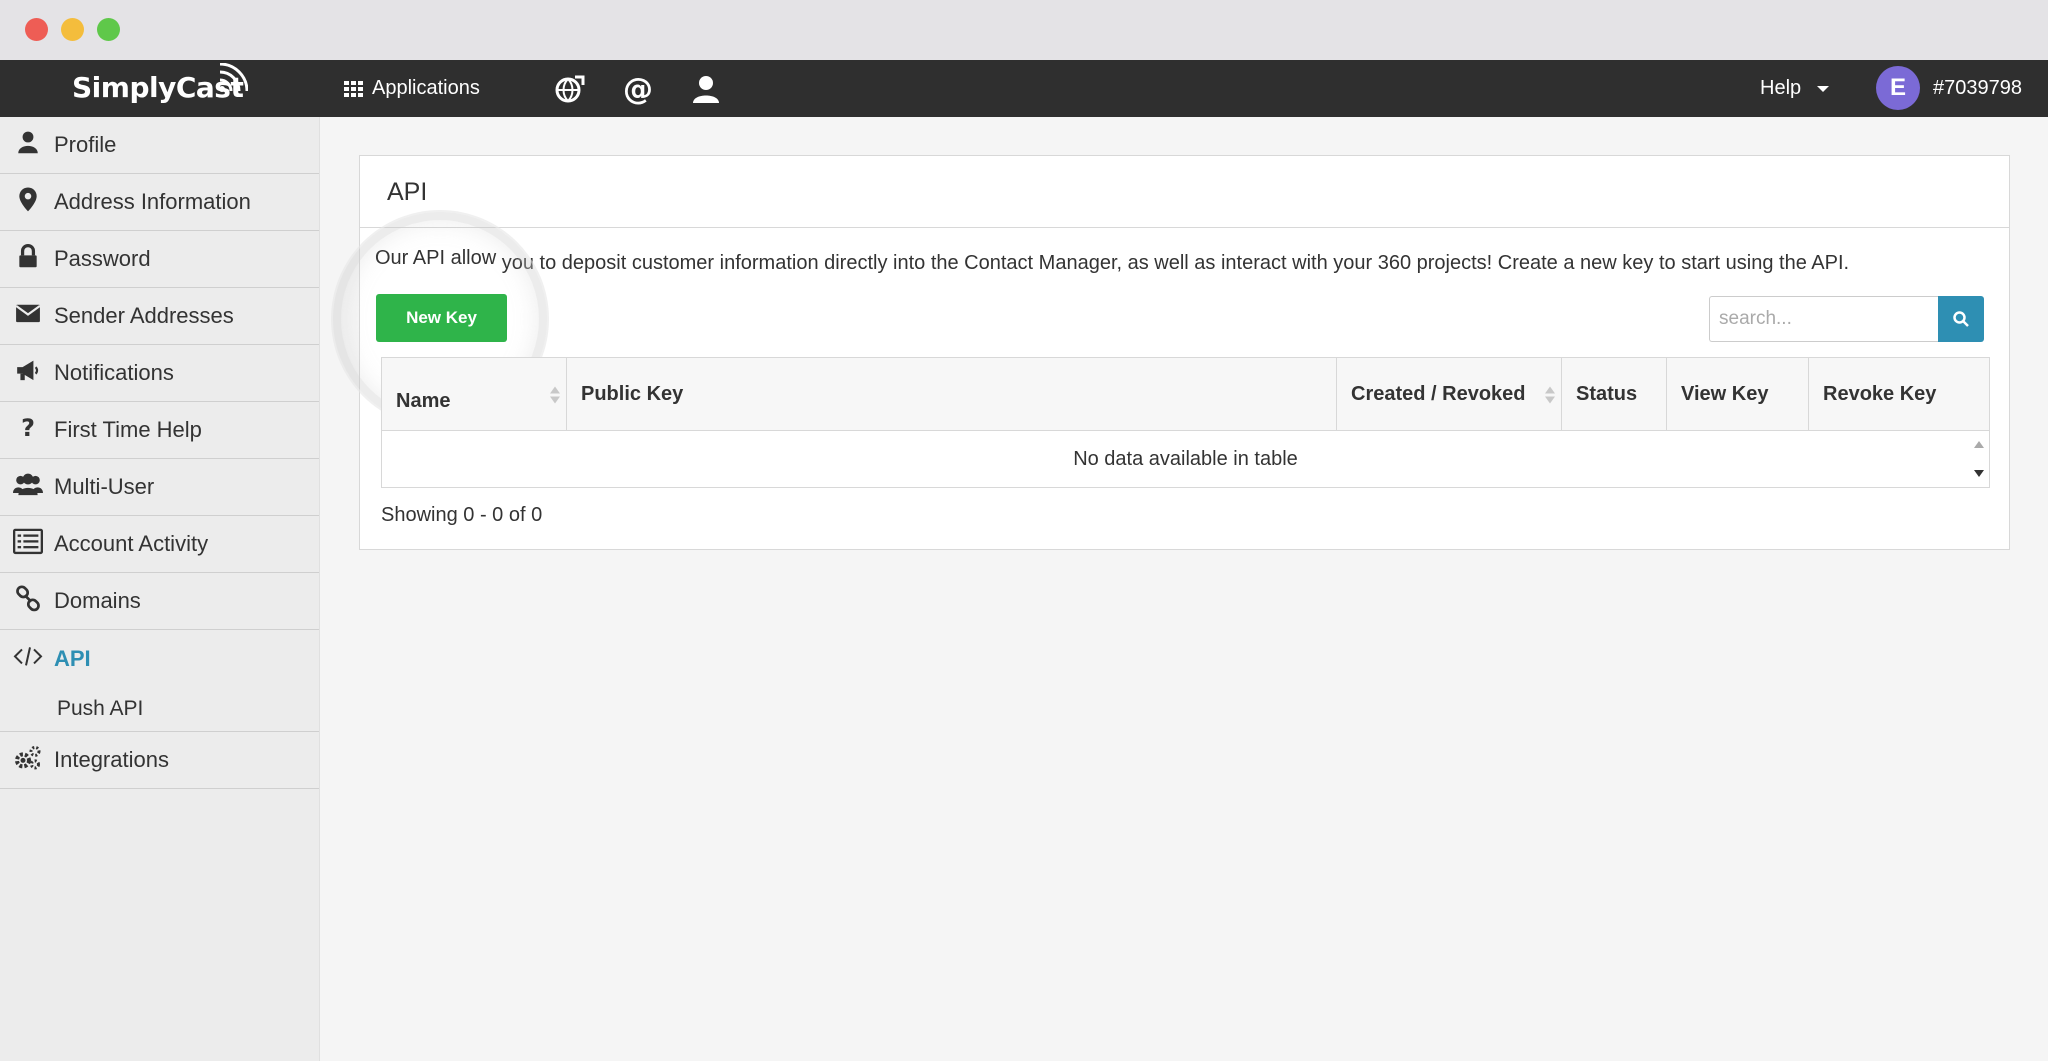  Describe the element at coordinates (97, 600) in the screenshot. I see `sidebar-item-label: Domains` at that location.